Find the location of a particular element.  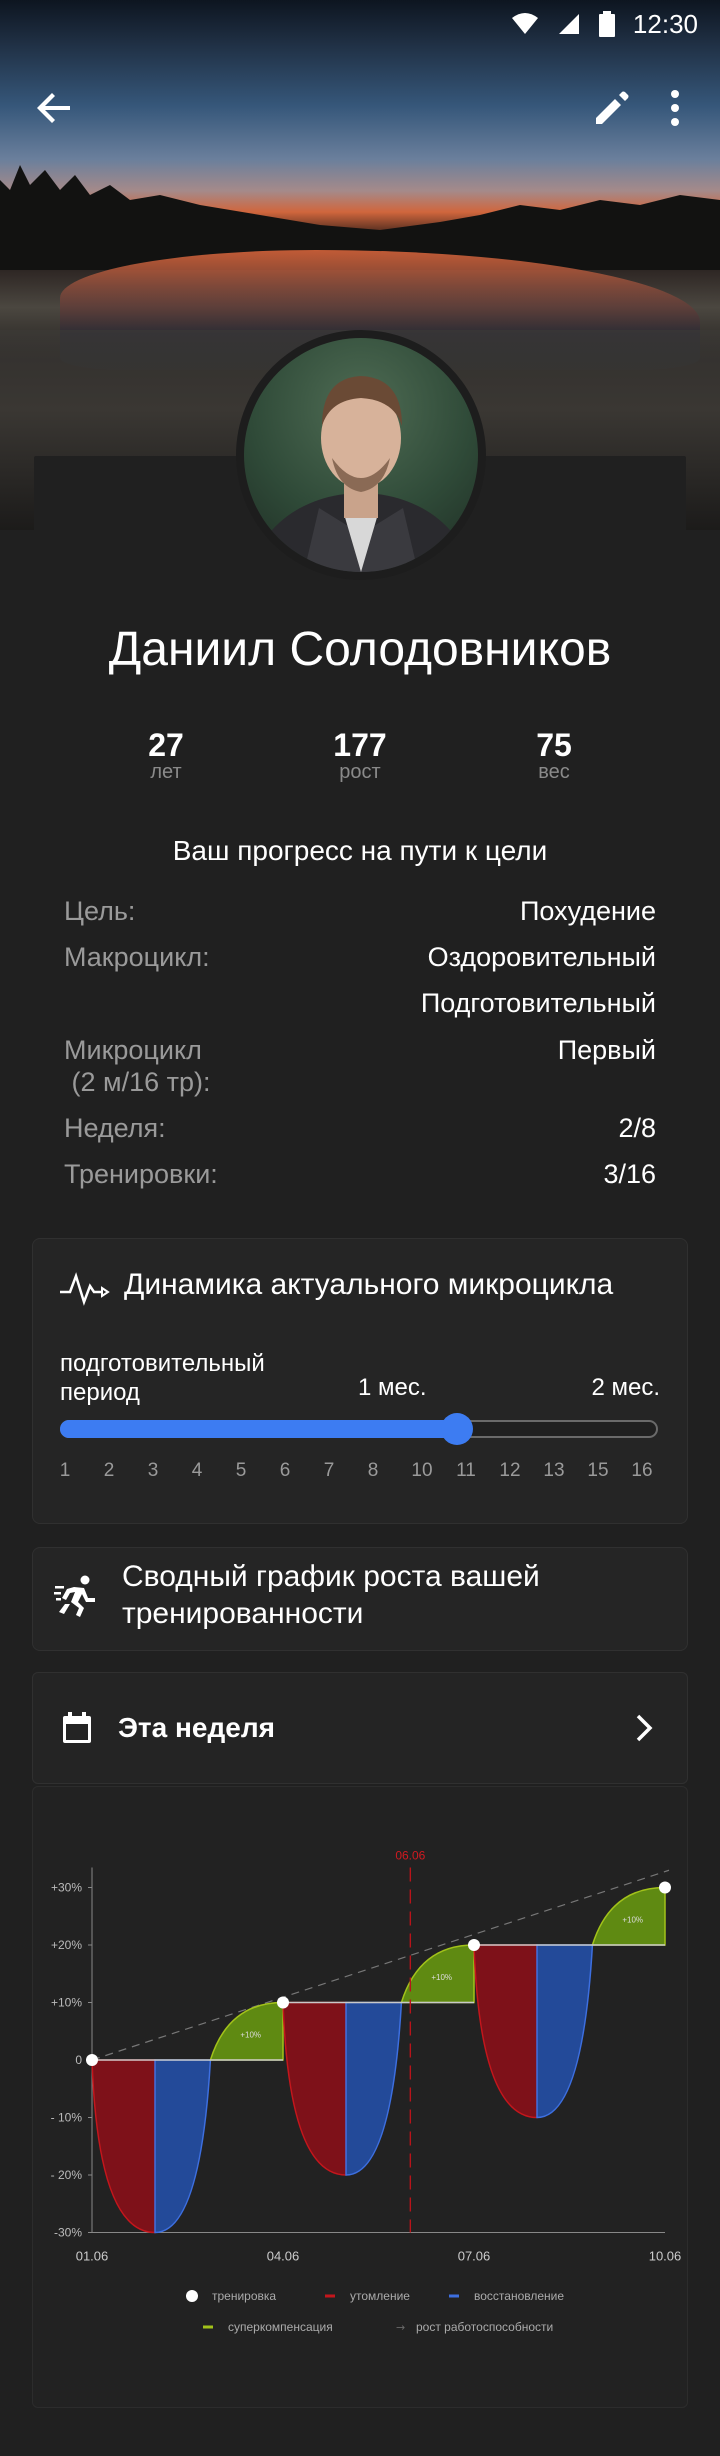

legend-label: тренировка is located at coordinates (244, 2296).